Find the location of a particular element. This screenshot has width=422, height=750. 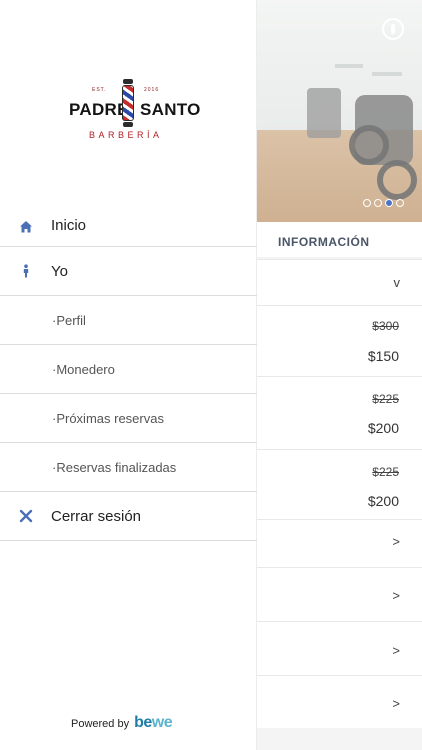

menu-item-yo: Yo is located at coordinates (128, 271).